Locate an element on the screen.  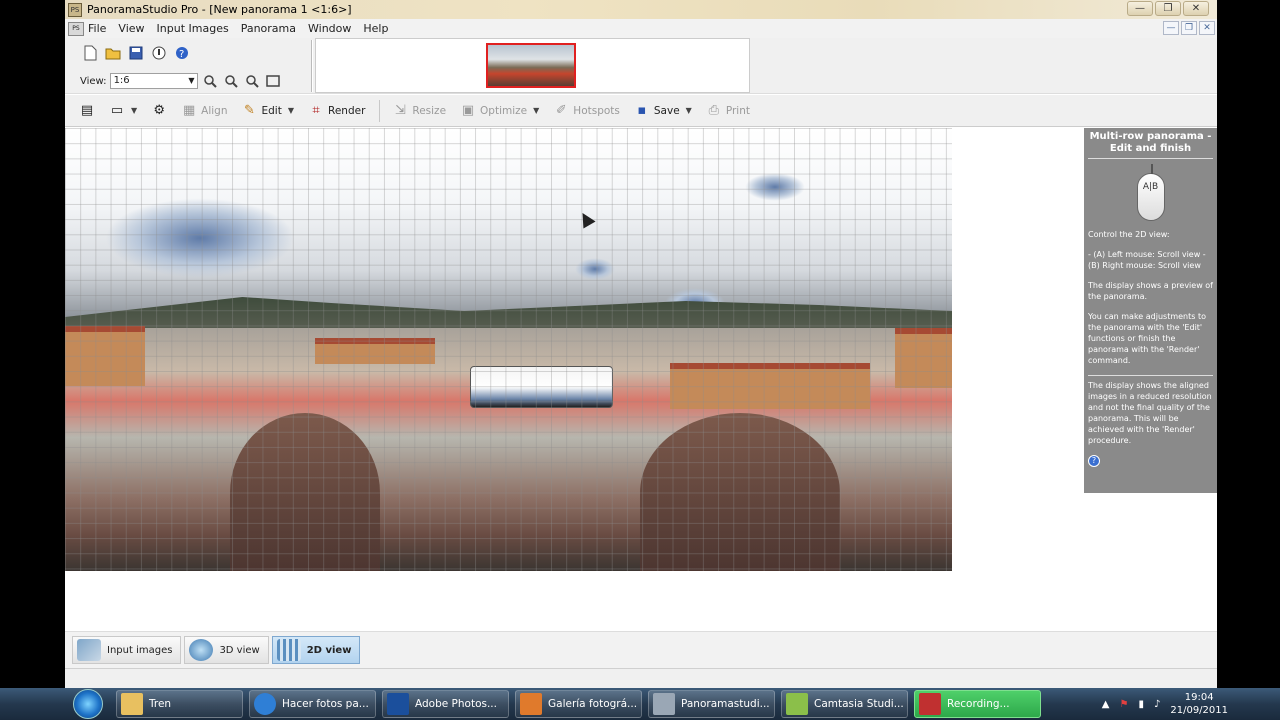
maximize-button: ❐ is located at coordinates (1168, 8).